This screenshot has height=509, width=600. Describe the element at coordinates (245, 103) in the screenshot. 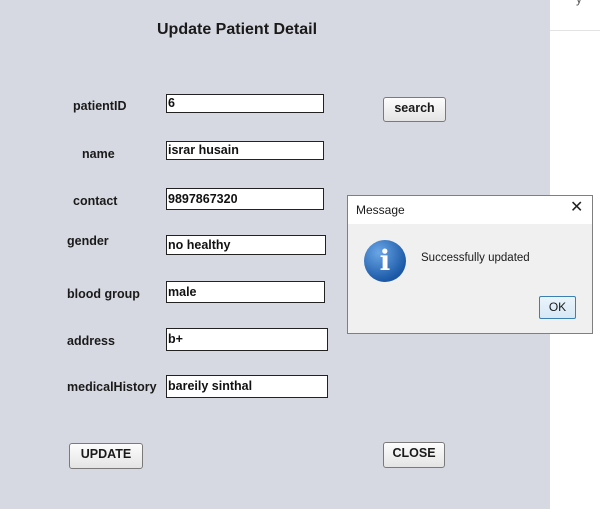

I see `patient-id-field: 6` at that location.